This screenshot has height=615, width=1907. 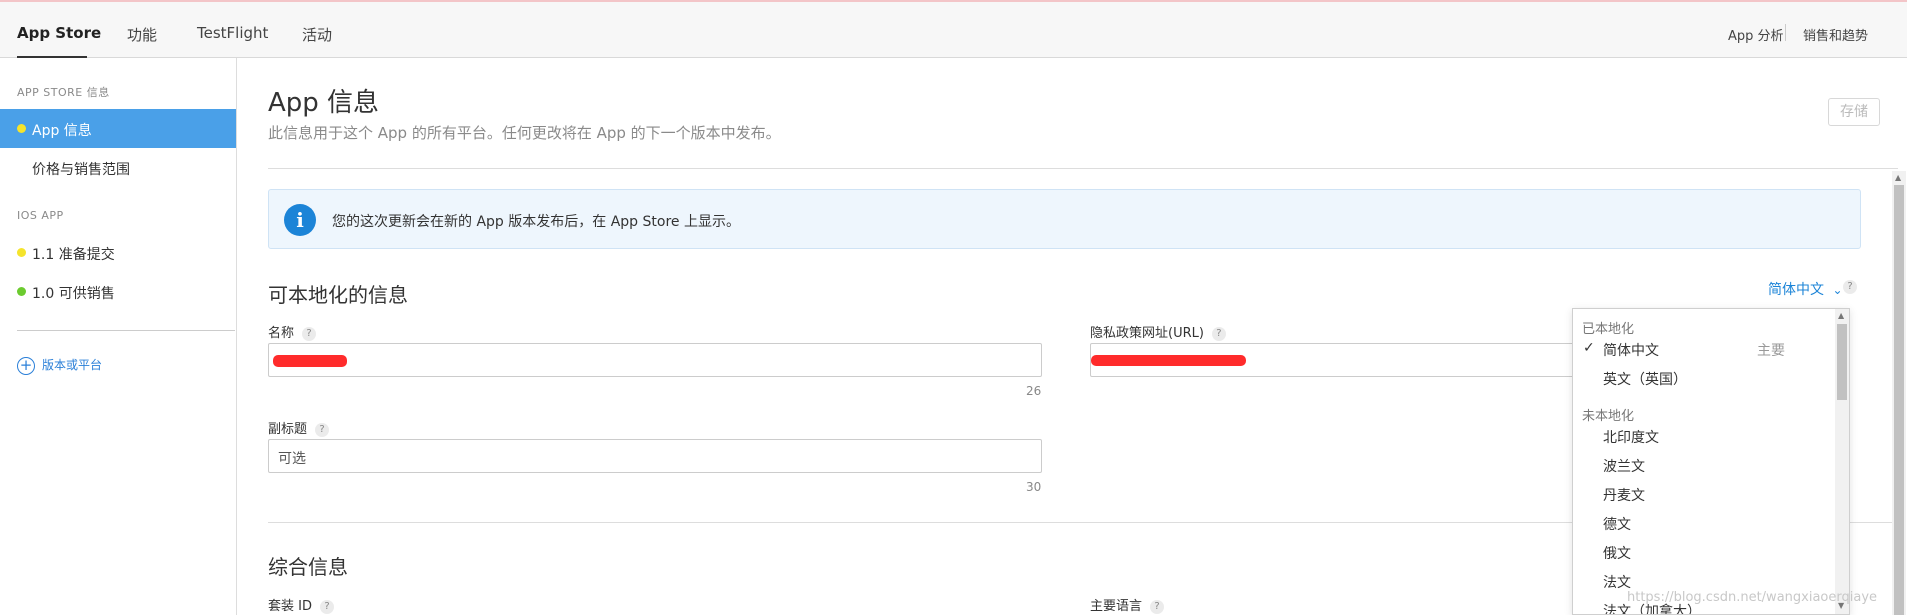 I want to click on dropdown-item-german: 德文, so click(x=1617, y=524).